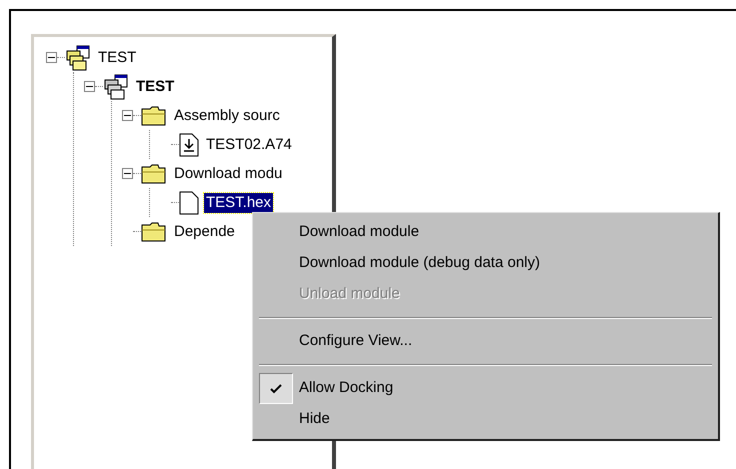 This screenshot has height=469, width=736. What do you see at coordinates (78, 57) in the screenshot?
I see `stacked-folders-icon` at bounding box center [78, 57].